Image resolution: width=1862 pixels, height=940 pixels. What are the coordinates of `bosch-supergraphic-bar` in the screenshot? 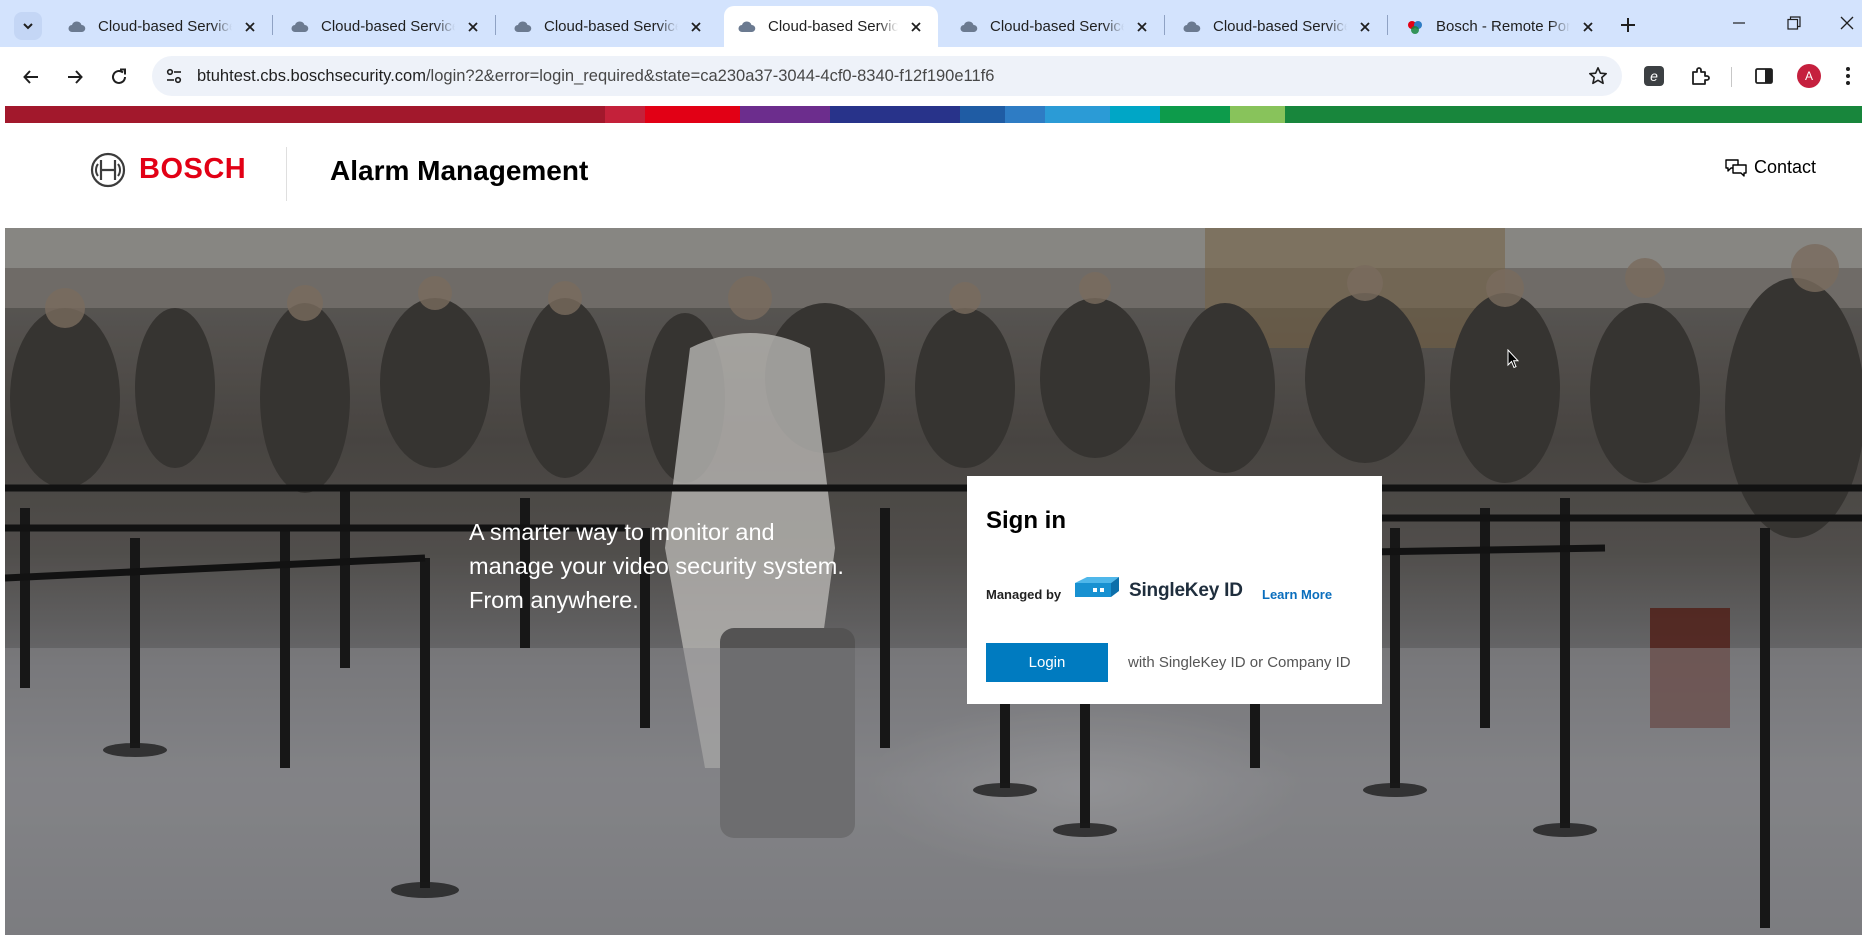 It's located at (933, 114).